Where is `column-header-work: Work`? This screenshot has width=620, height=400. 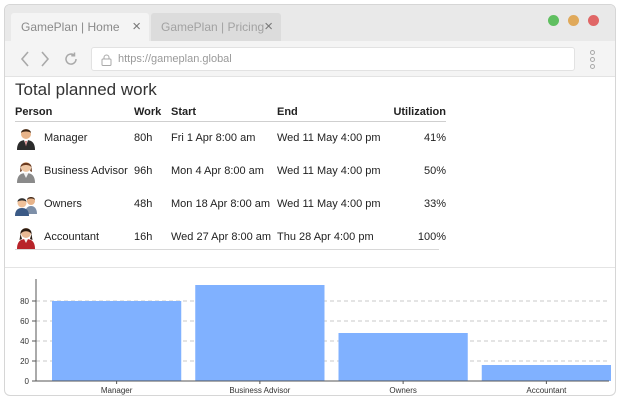
column-header-work: Work is located at coordinates (152, 112).